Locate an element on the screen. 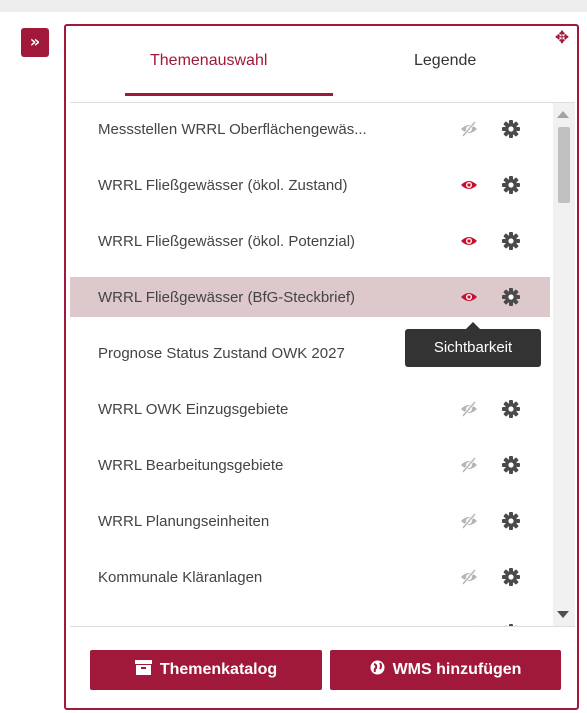 This screenshot has height=713, width=587. layer-label: Prognose Status Zustand OWK 2027 is located at coordinates (221, 353).